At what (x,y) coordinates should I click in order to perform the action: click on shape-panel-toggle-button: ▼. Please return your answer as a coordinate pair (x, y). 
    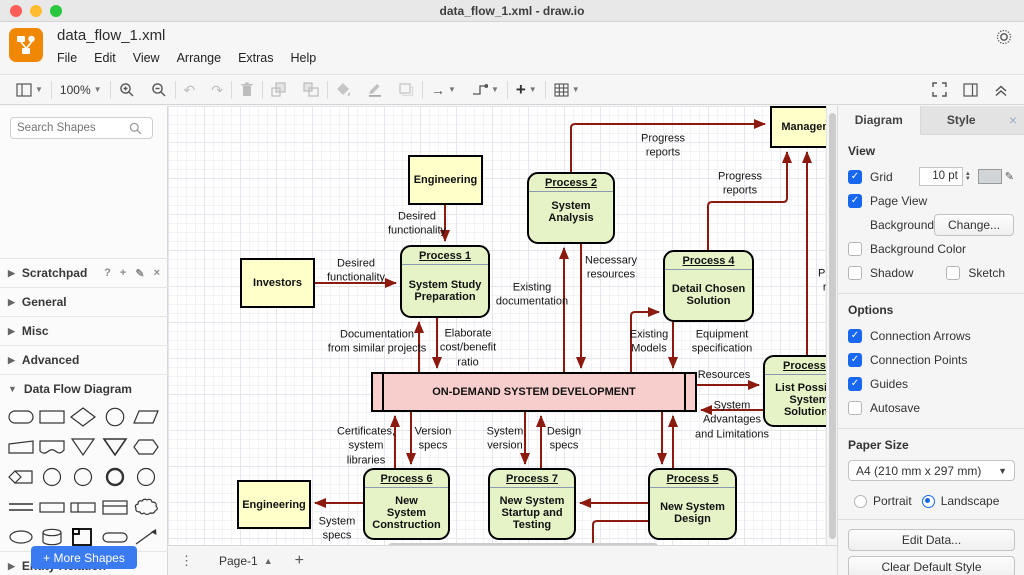
    Looking at the image, I should click on (29, 90).